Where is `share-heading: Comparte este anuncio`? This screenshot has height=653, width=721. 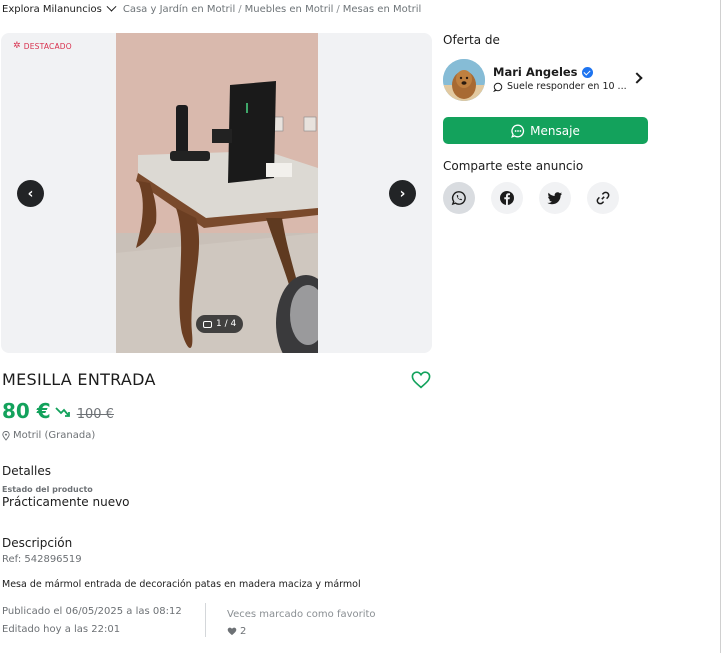 share-heading: Comparte este anuncio is located at coordinates (513, 166).